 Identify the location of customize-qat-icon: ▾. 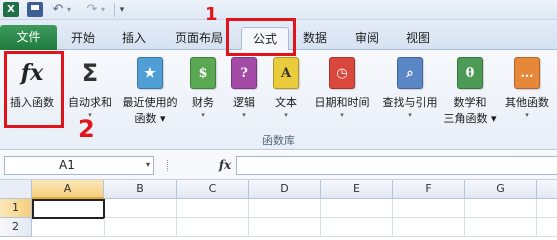
(122, 9).